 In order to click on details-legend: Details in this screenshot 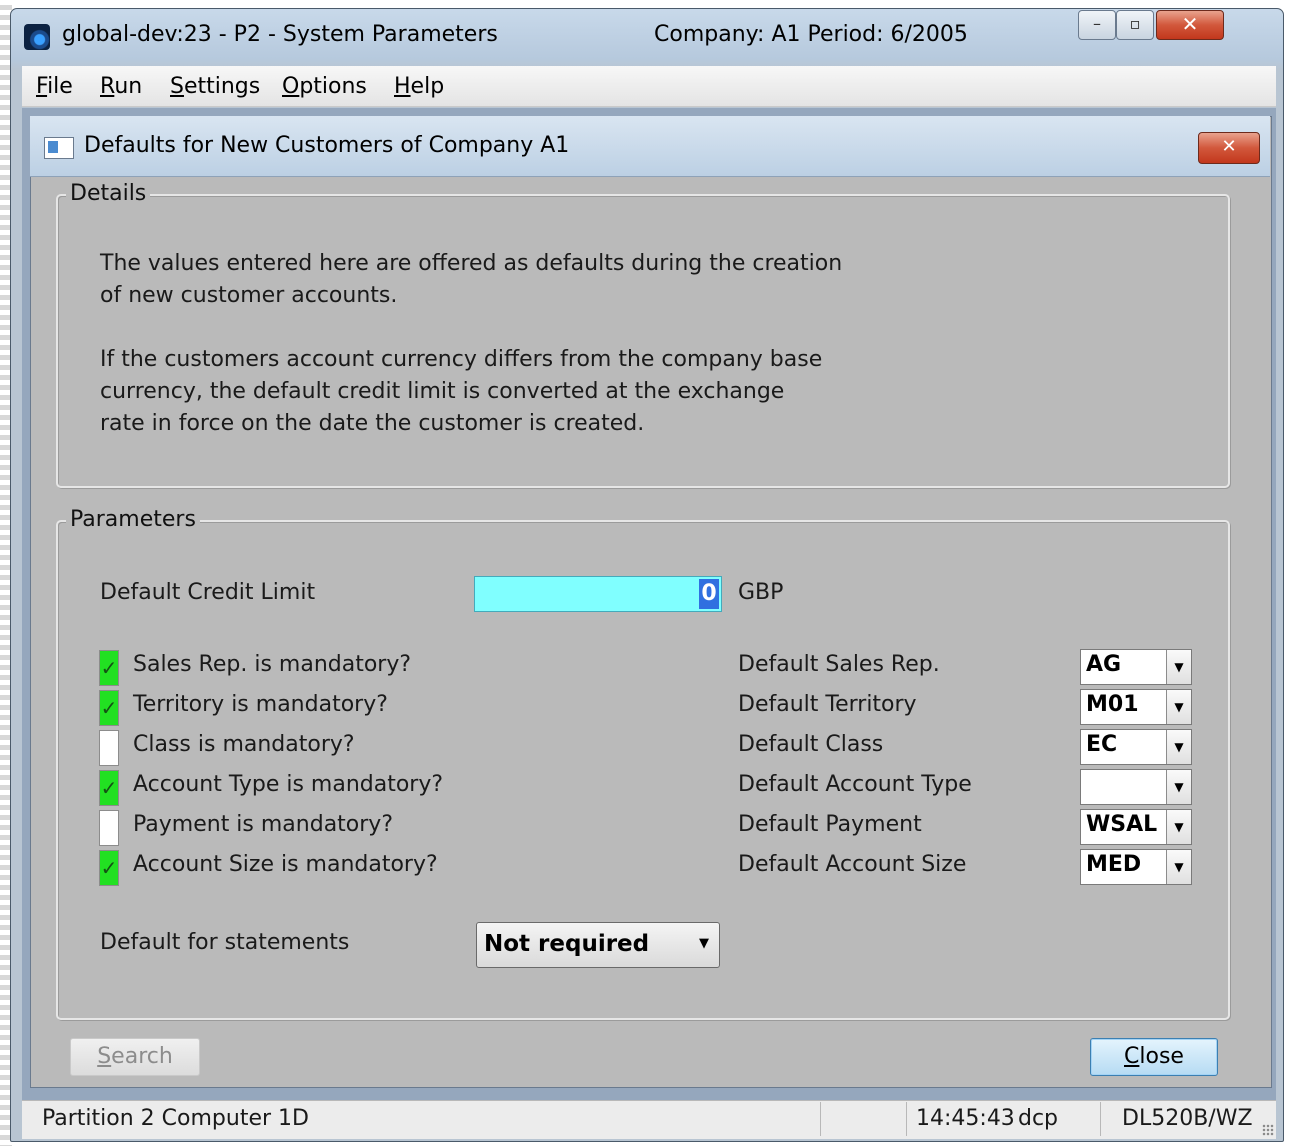, I will do `click(108, 193)`.